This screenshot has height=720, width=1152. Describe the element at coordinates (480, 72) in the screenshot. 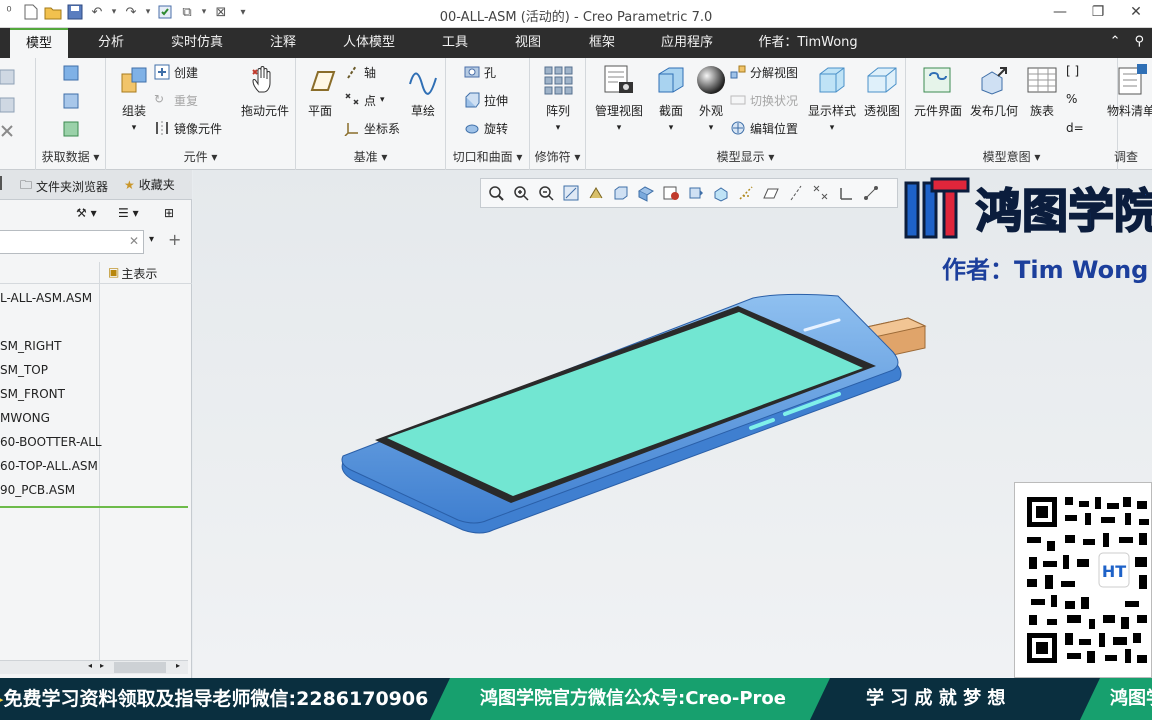

I see `hole-button: 孔` at that location.